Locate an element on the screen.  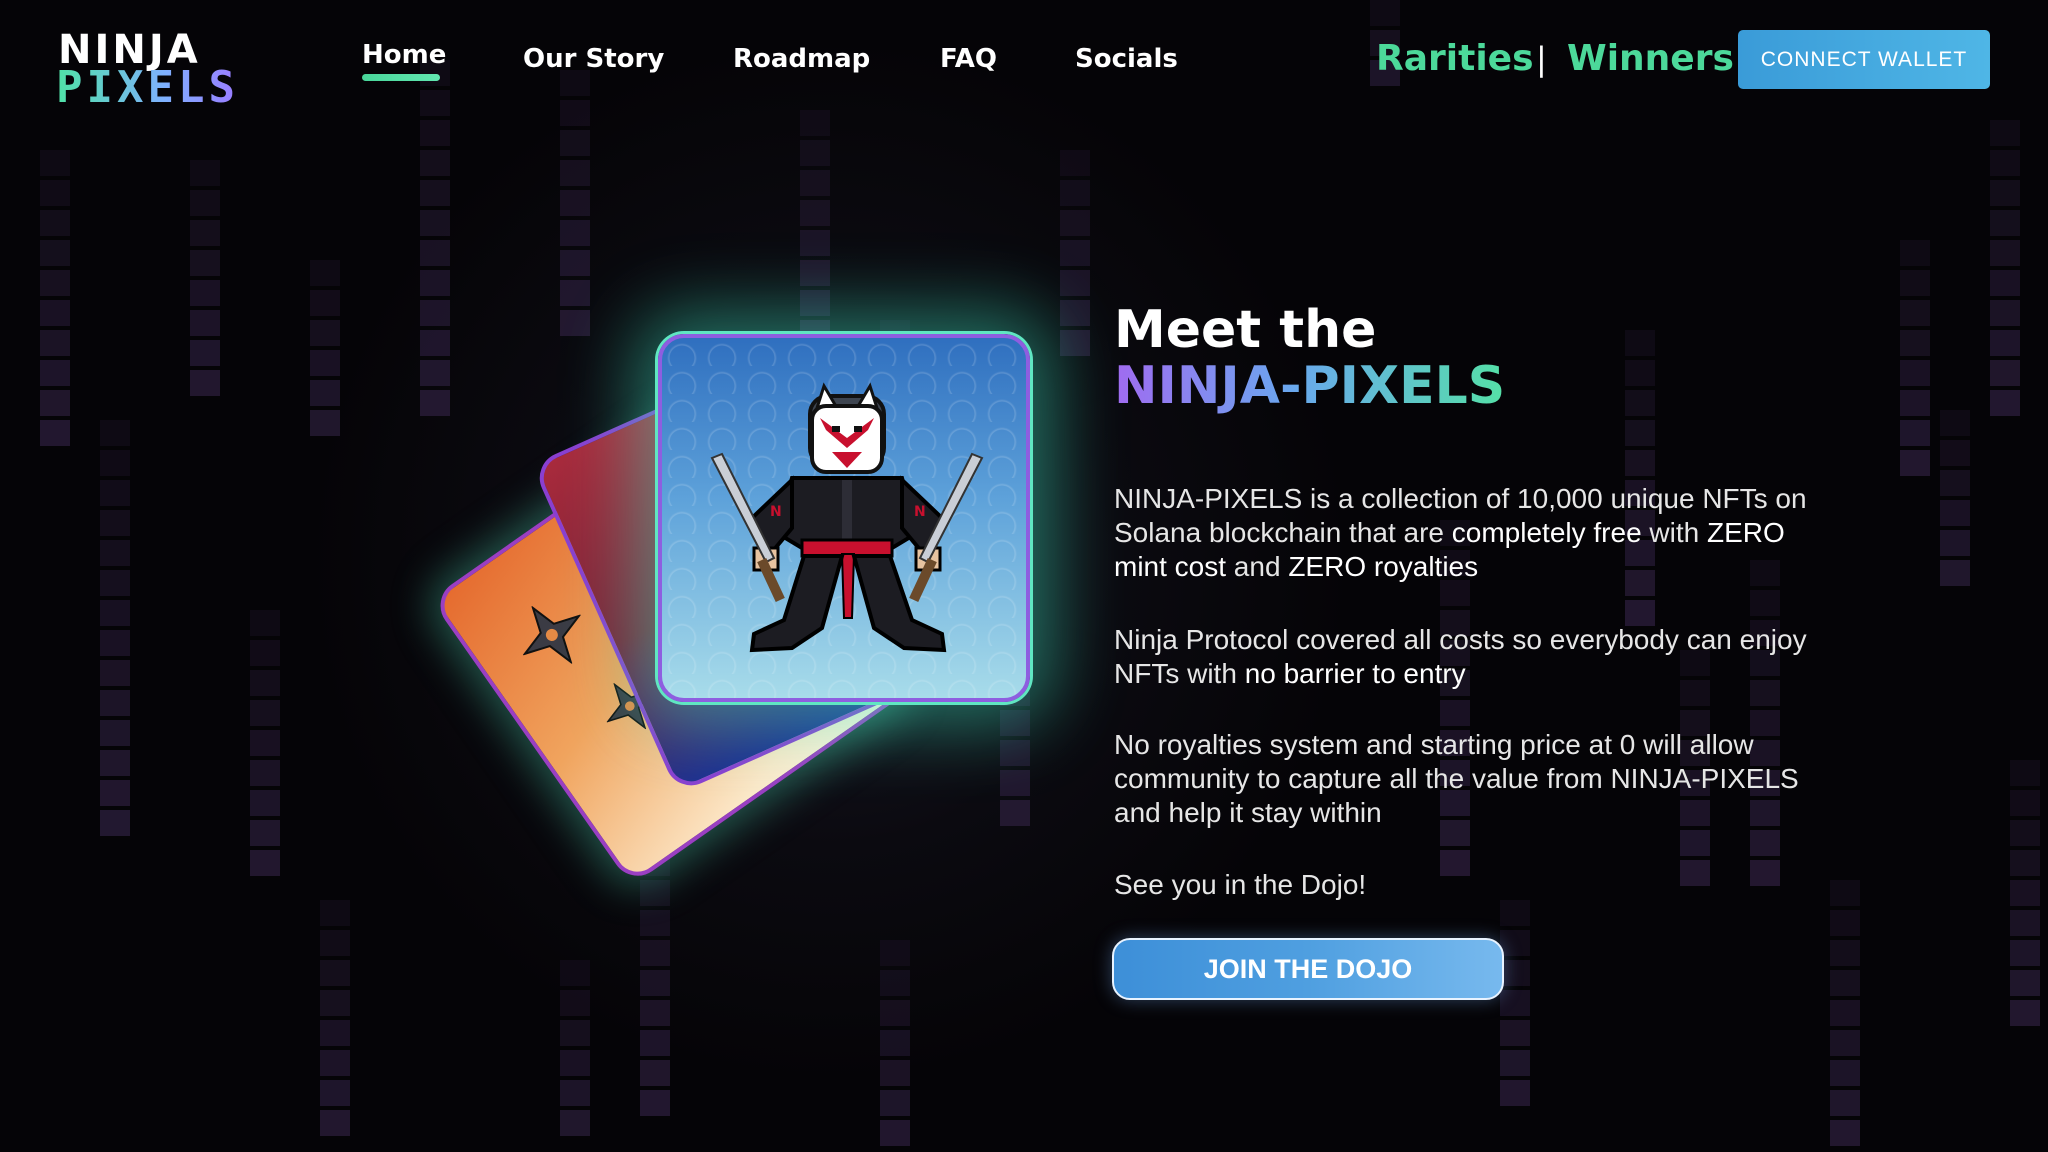
shuriken-icon is located at coordinates (552, 635).